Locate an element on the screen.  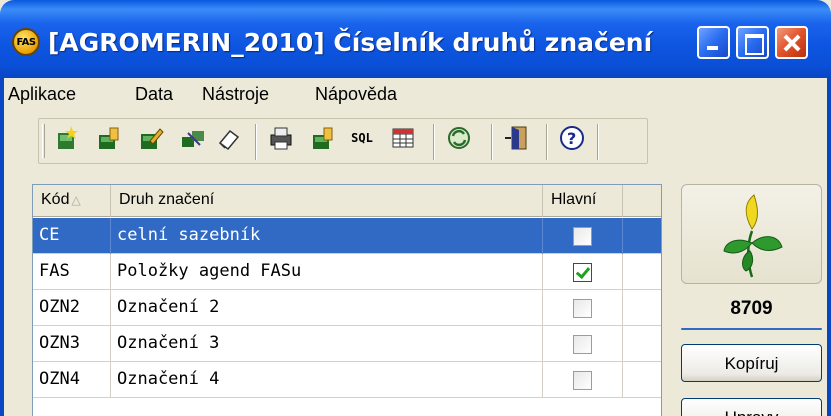
table-row: OZN3 Označení 3 is located at coordinates (347, 344).